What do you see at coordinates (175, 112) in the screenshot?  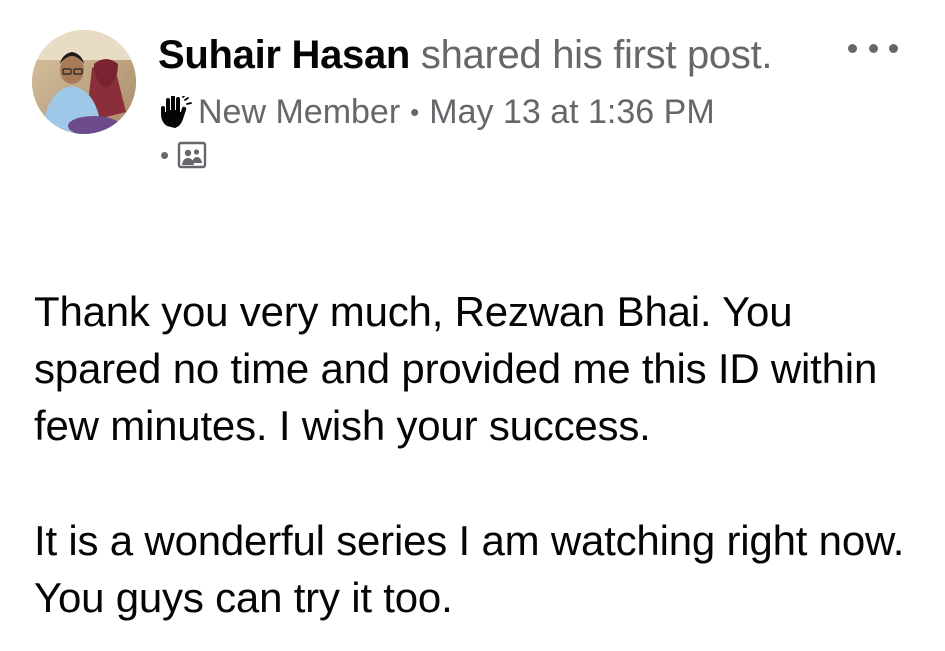 I see `waving-hand-icon` at bounding box center [175, 112].